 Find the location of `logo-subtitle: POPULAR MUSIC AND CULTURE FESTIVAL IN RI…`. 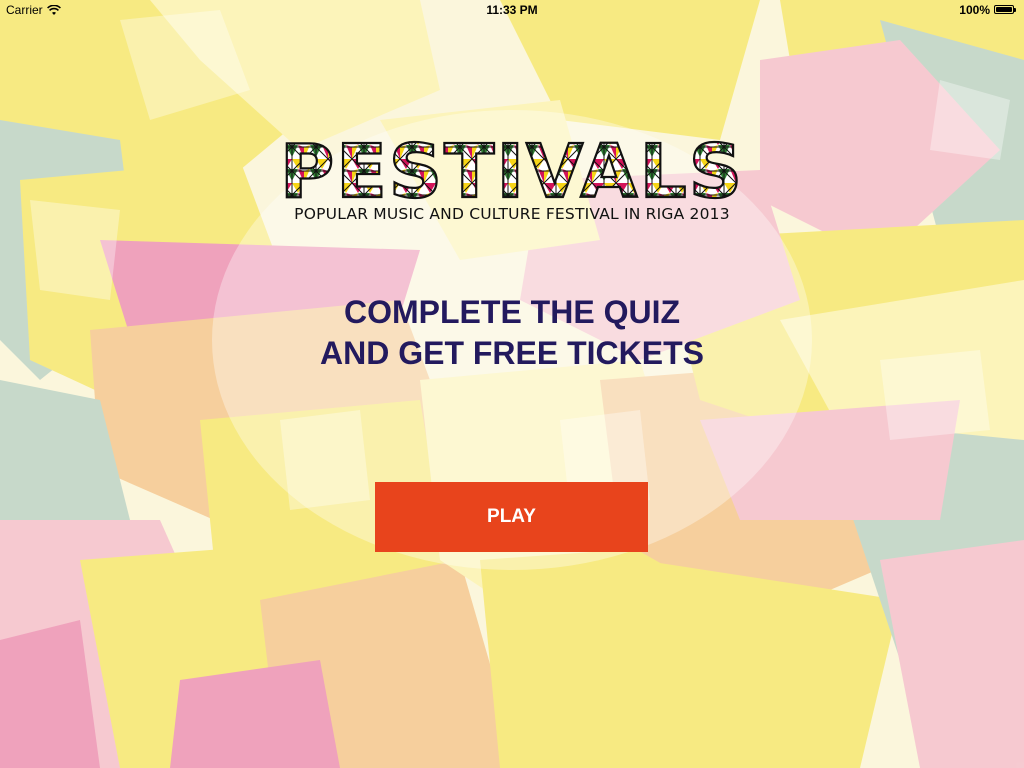

logo-subtitle: POPULAR MUSIC AND CULTURE FESTIVAL IN RI… is located at coordinates (512, 214).